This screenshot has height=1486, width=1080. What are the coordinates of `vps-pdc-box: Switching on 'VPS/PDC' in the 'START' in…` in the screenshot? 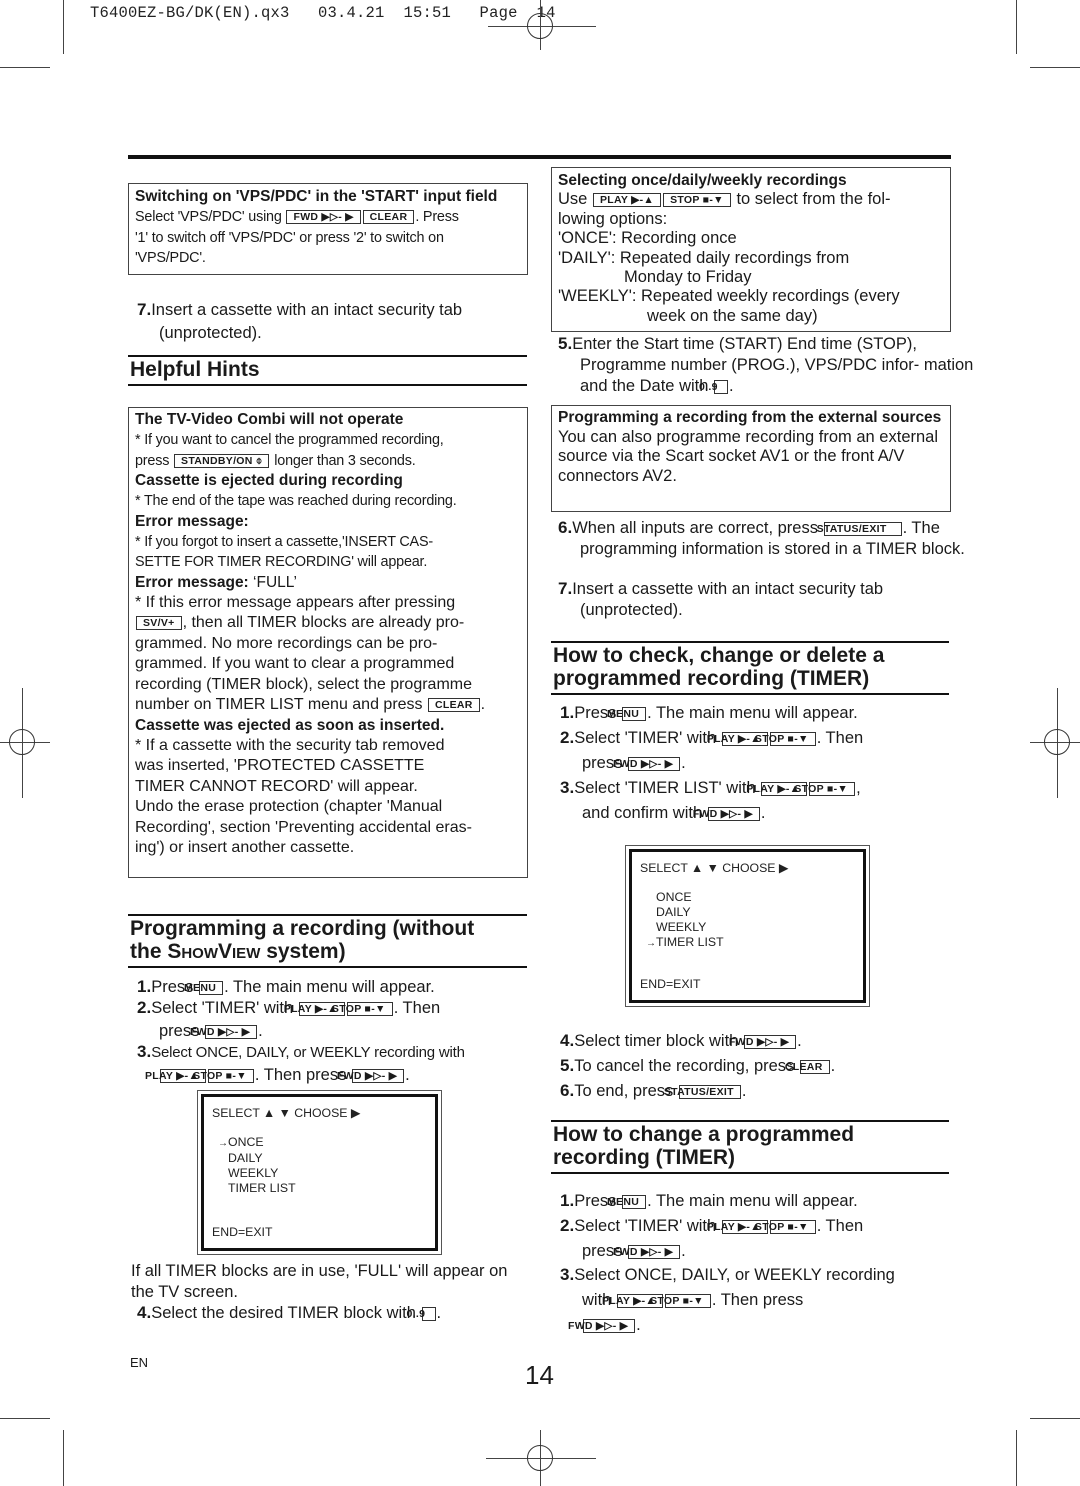 It's located at (328, 229).